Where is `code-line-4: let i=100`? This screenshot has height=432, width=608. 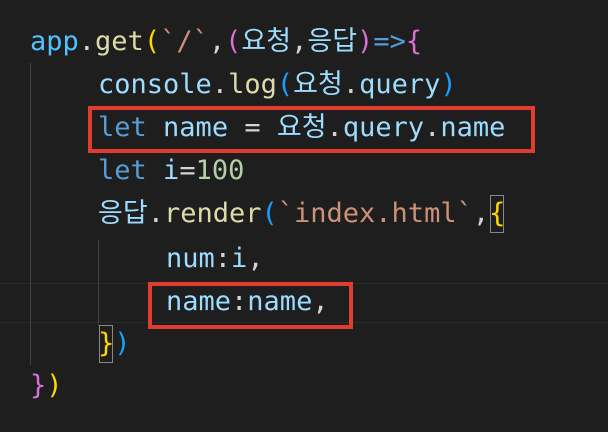
code-line-4: let i=100 is located at coordinates (171, 171).